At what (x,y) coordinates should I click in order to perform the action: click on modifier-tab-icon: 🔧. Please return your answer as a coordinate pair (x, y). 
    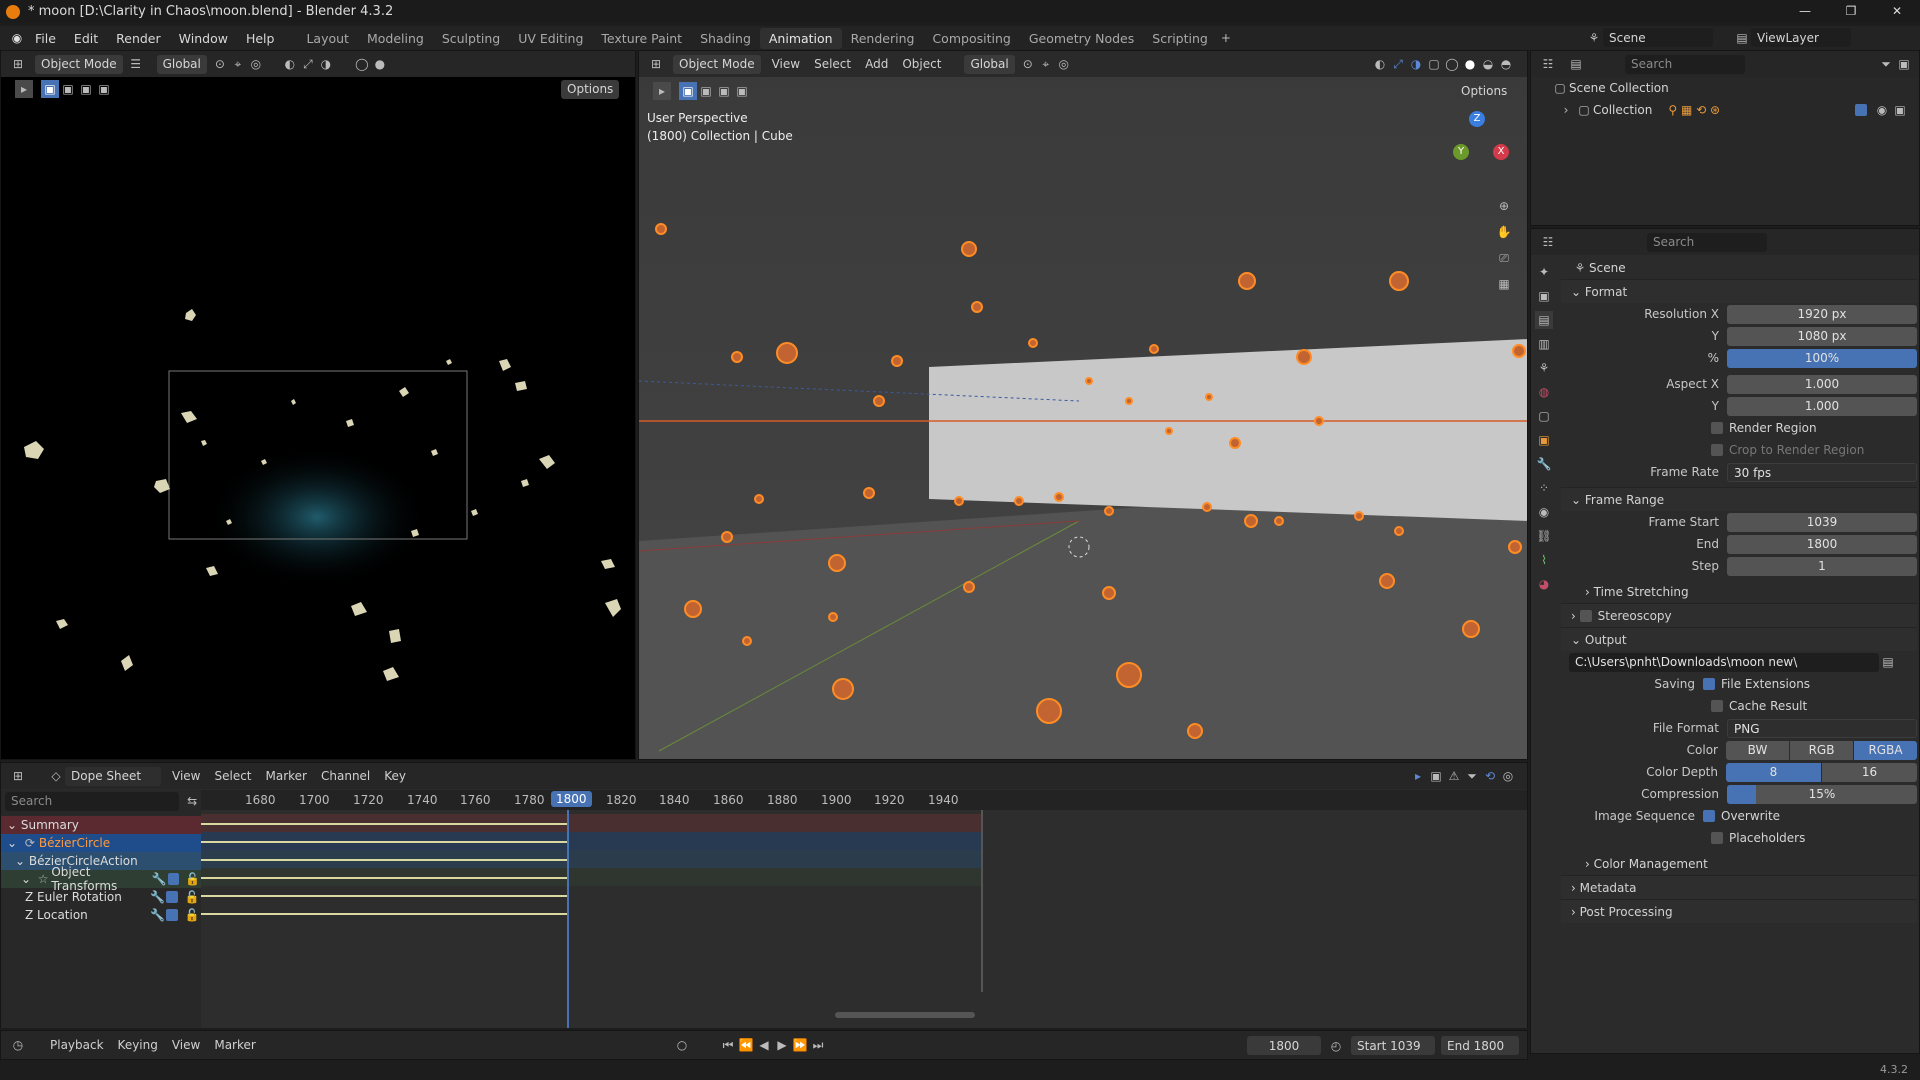
    Looking at the image, I should click on (1544, 464).